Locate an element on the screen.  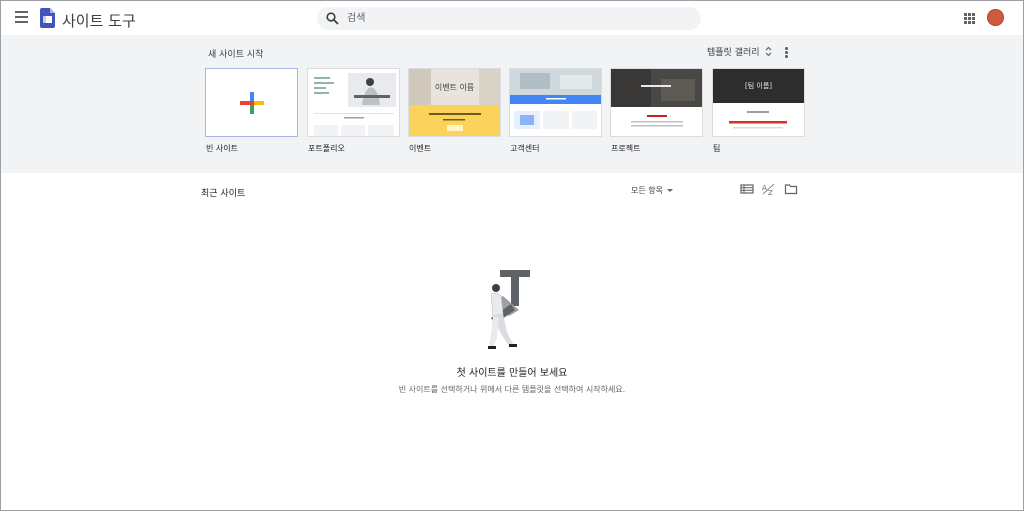
app-title: 사이트 도구 is located at coordinates (99, 21).